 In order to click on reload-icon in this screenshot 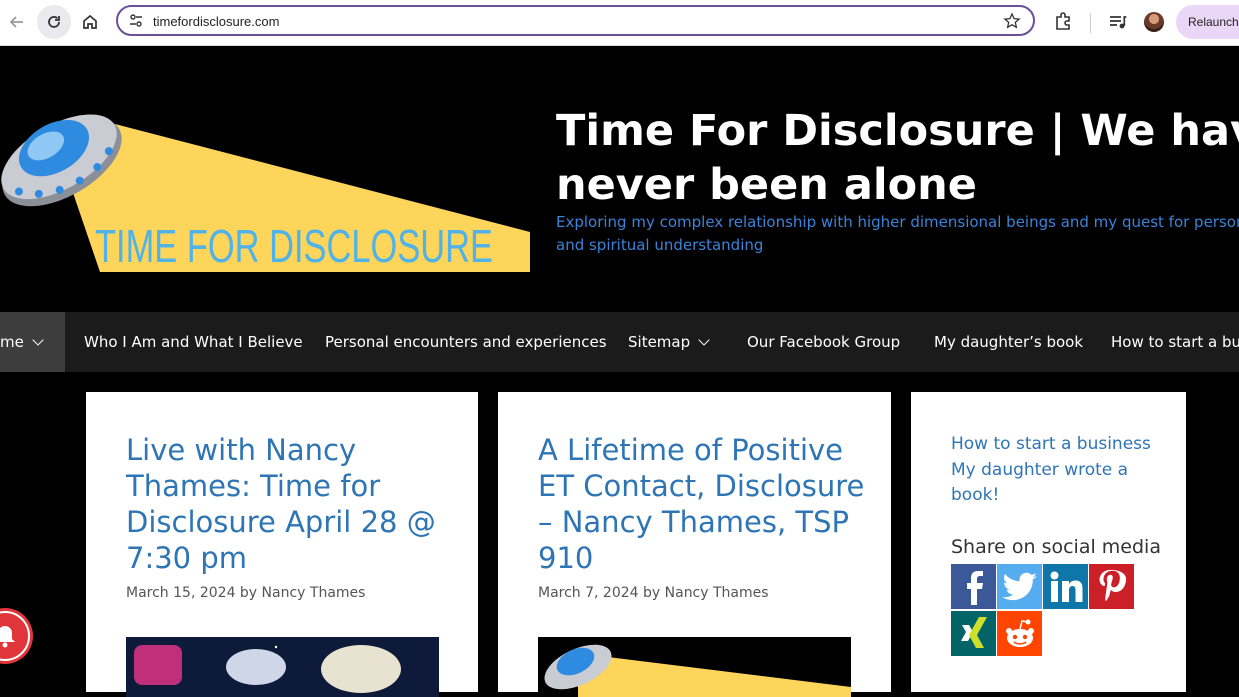, I will do `click(54, 22)`.